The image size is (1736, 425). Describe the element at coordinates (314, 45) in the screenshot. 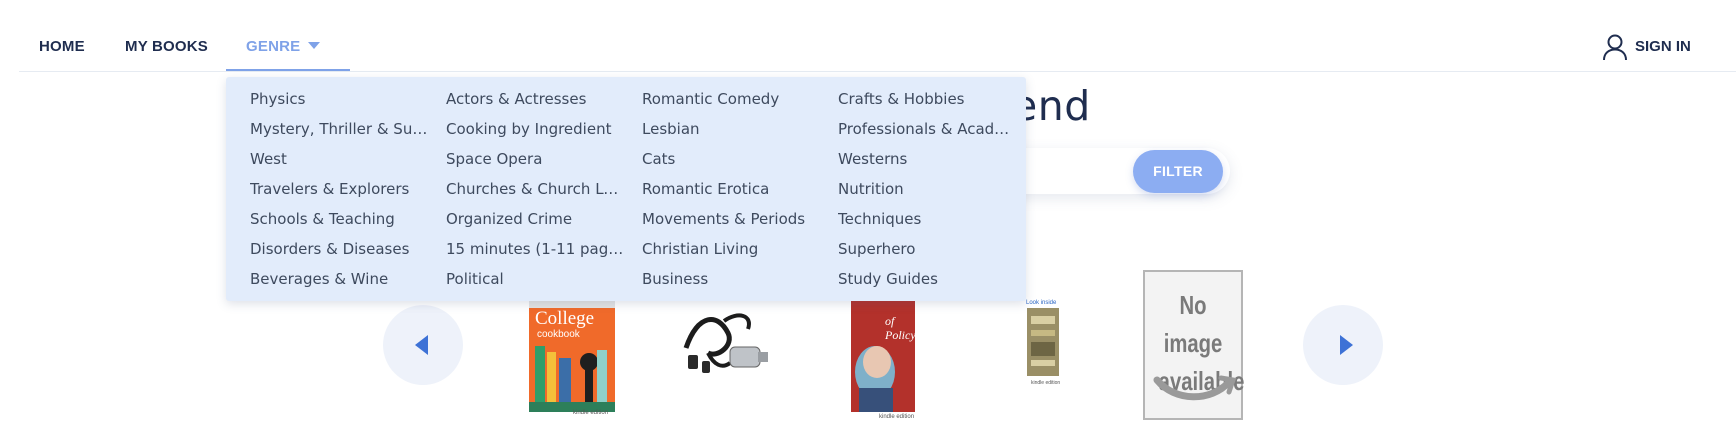

I see `chevron-down-icon` at that location.